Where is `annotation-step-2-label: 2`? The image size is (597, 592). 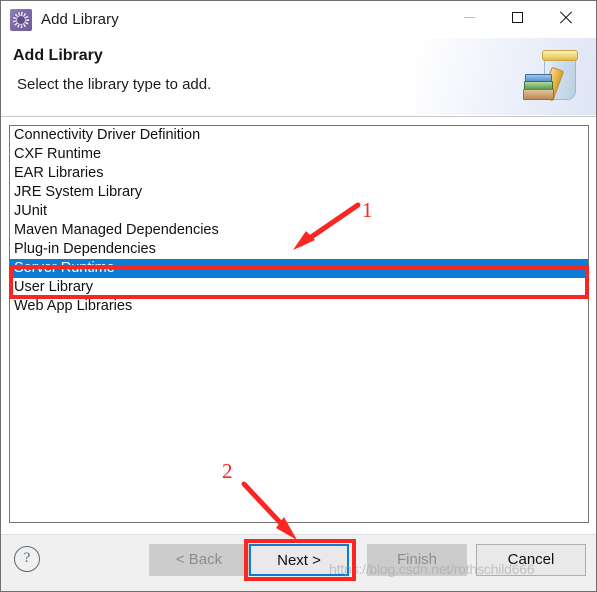
annotation-step-2-label: 2 is located at coordinates (227, 471).